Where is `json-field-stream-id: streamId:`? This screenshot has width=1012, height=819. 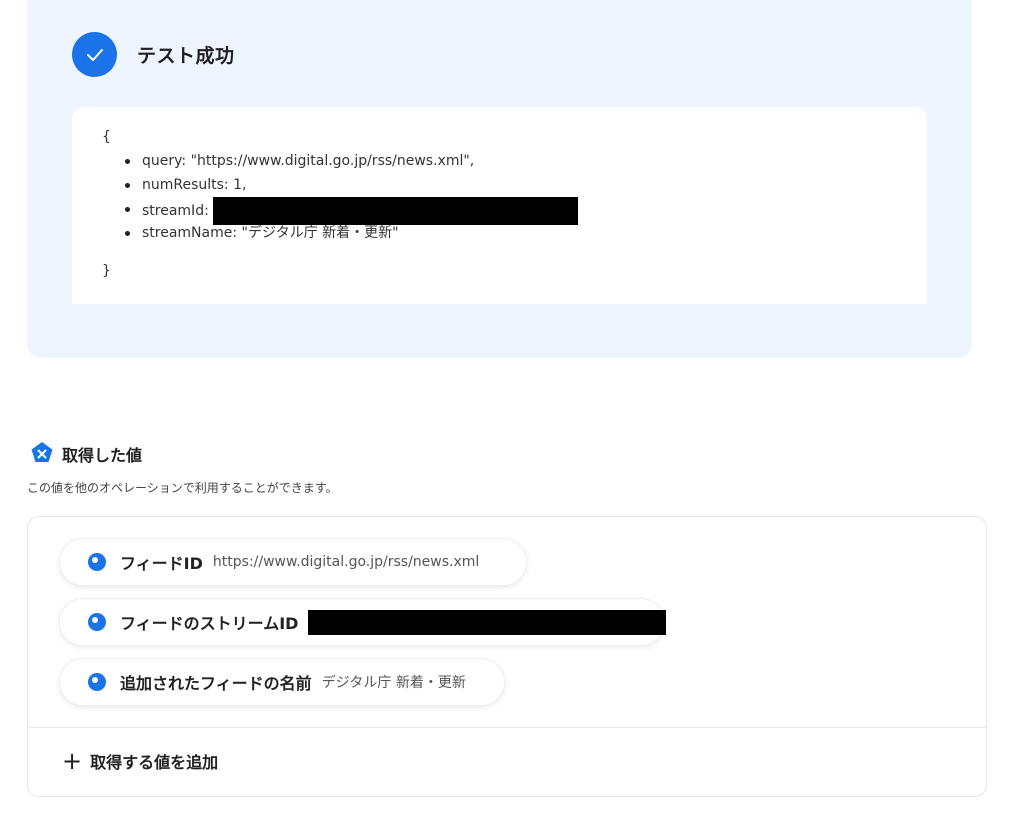
json-field-stream-id: streamId: is located at coordinates (350, 211).